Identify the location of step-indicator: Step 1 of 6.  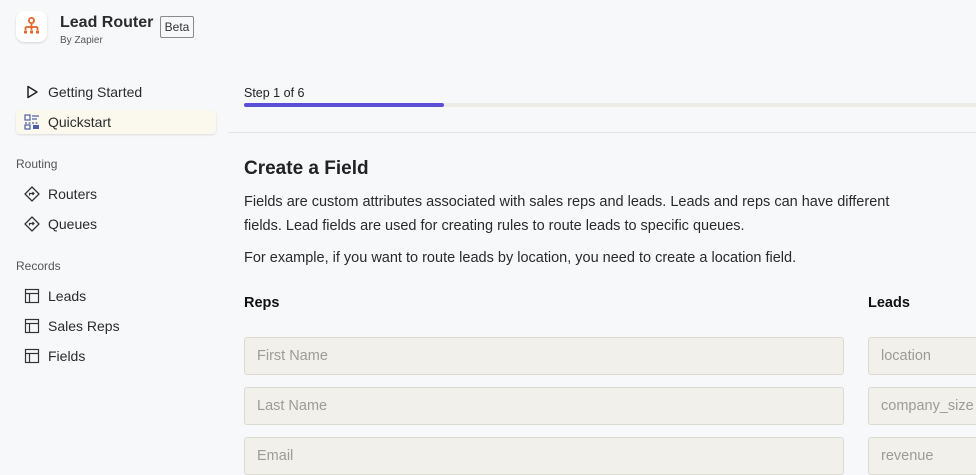
(274, 93).